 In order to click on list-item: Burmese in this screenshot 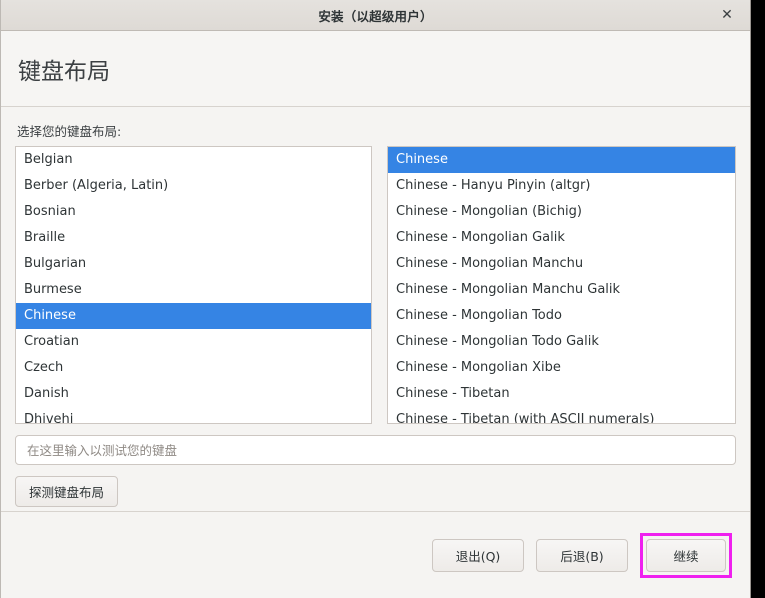, I will do `click(193, 290)`.